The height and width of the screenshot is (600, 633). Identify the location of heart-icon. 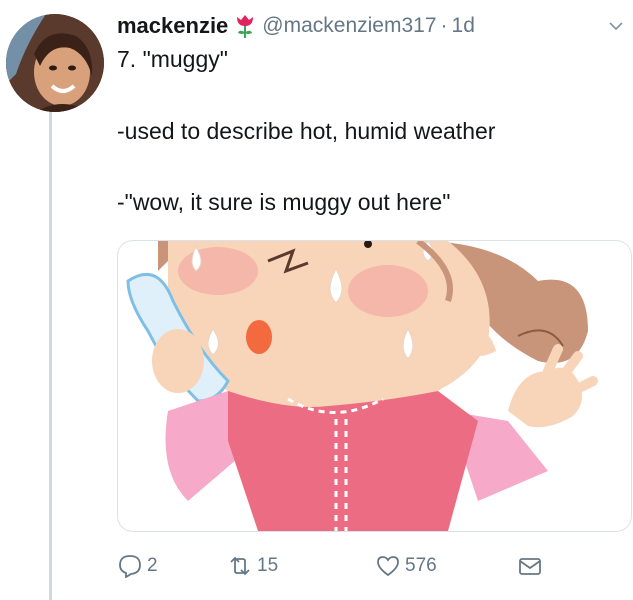
(388, 566).